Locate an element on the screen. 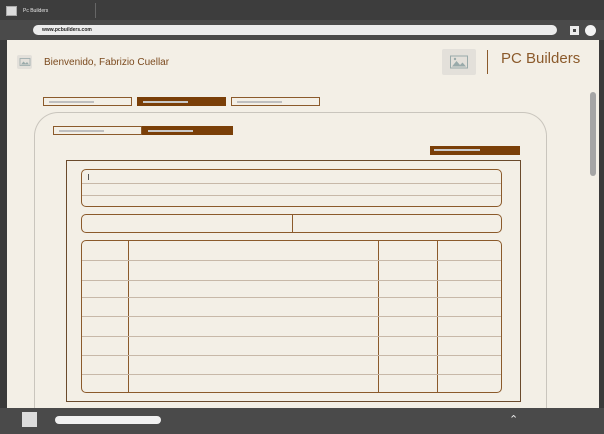 Image resolution: width=604 pixels, height=434 pixels. browser-tab-bar: Pc Builders is located at coordinates (302, 10).